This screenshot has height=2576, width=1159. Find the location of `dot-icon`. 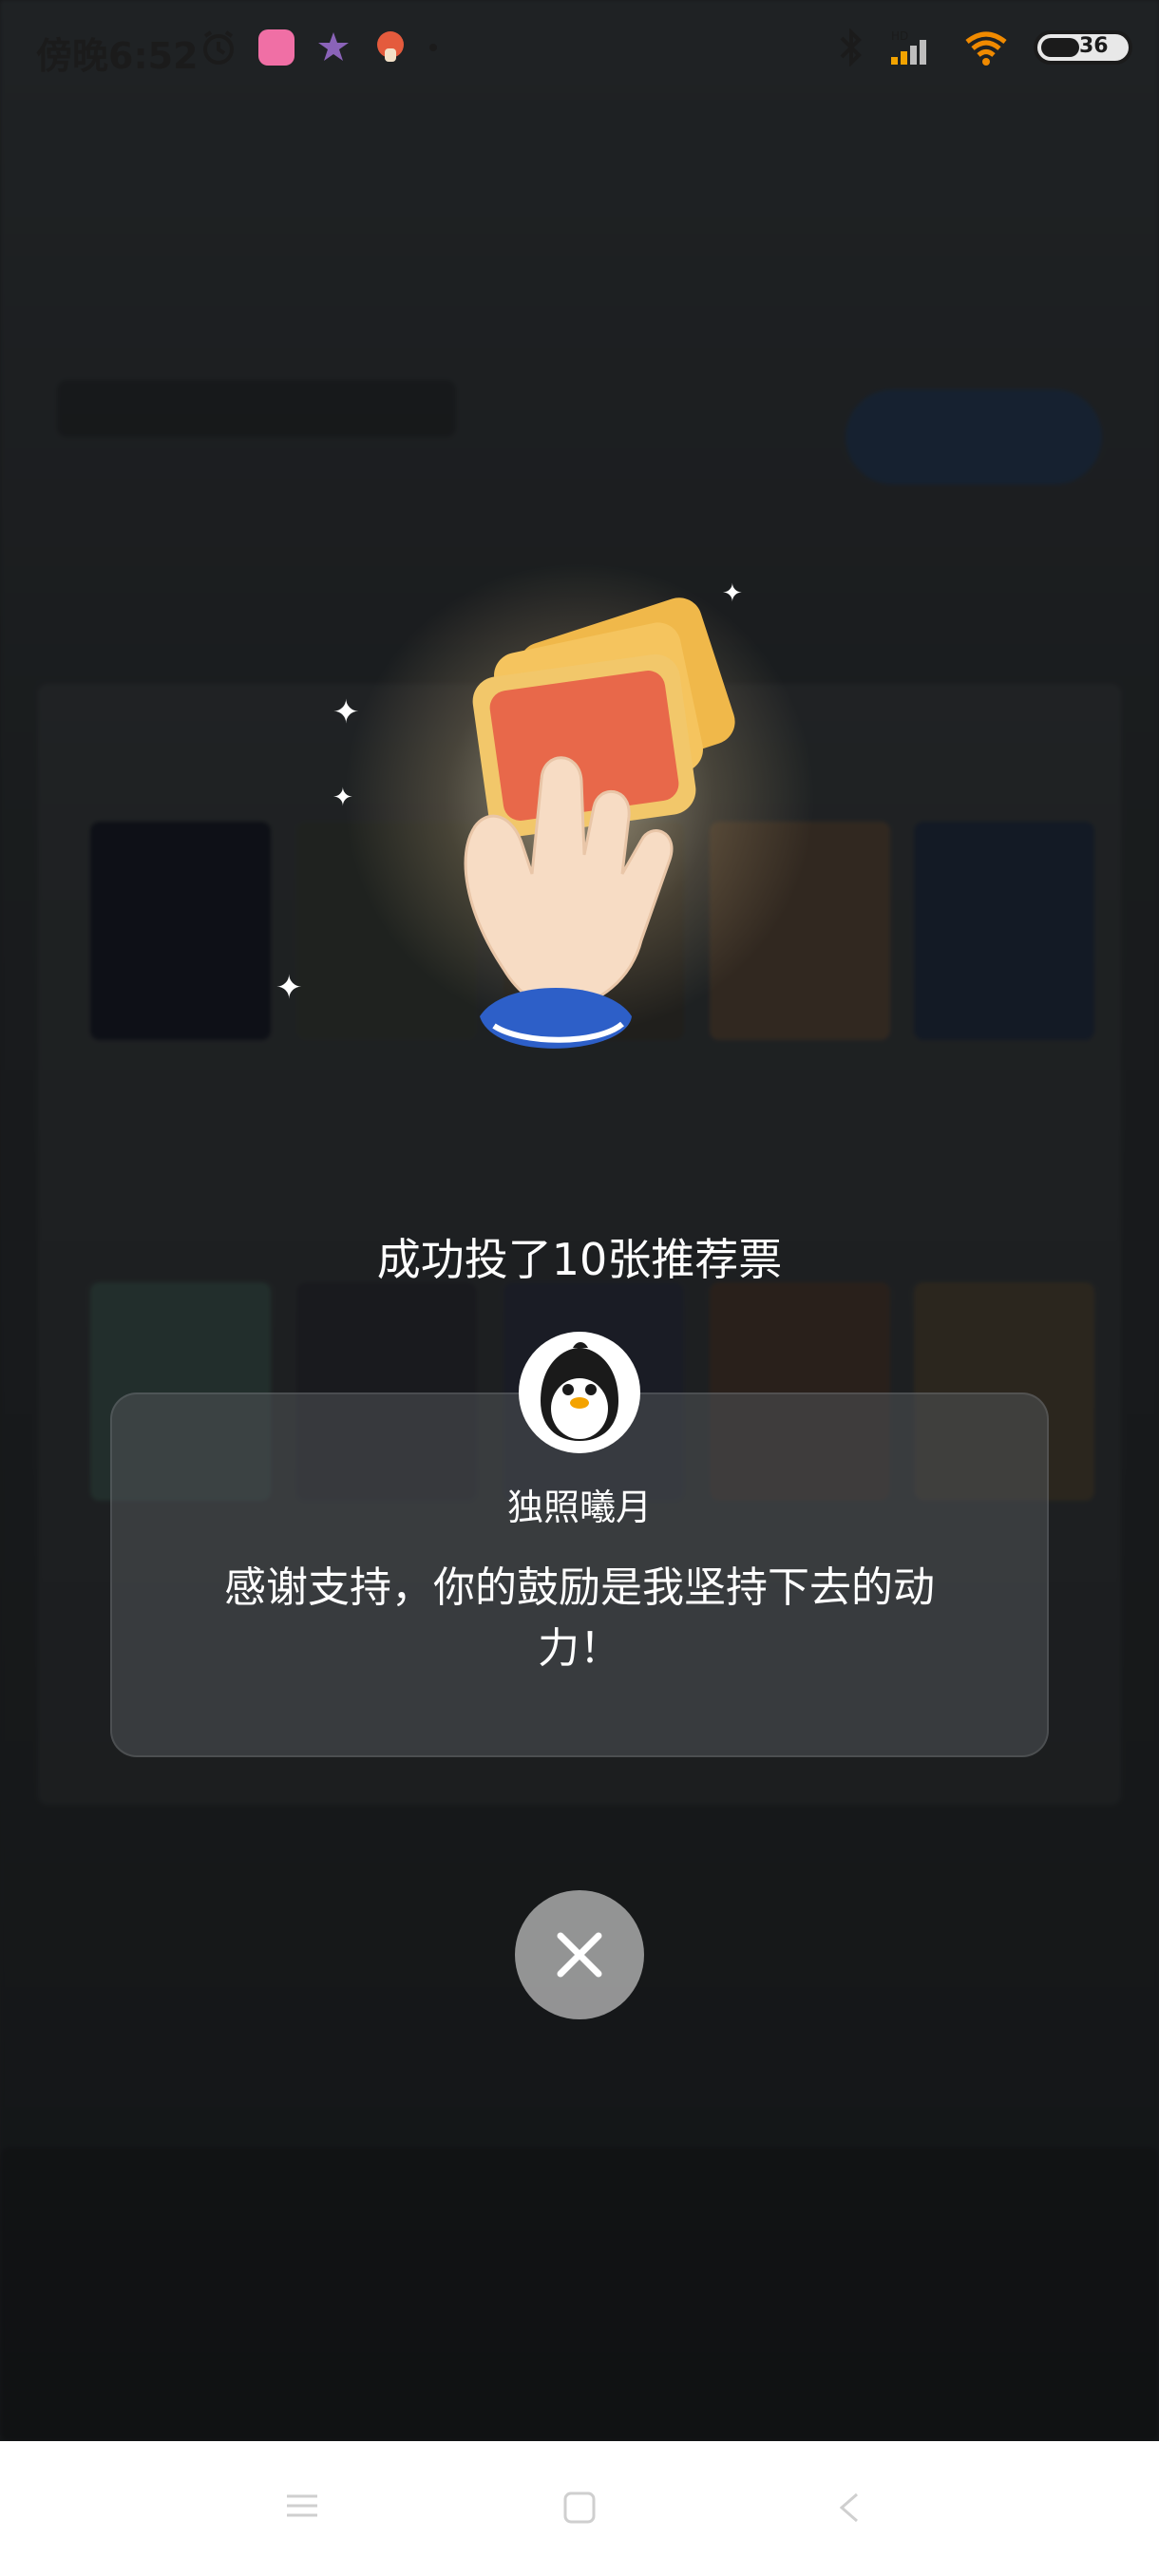

dot-icon is located at coordinates (433, 47).